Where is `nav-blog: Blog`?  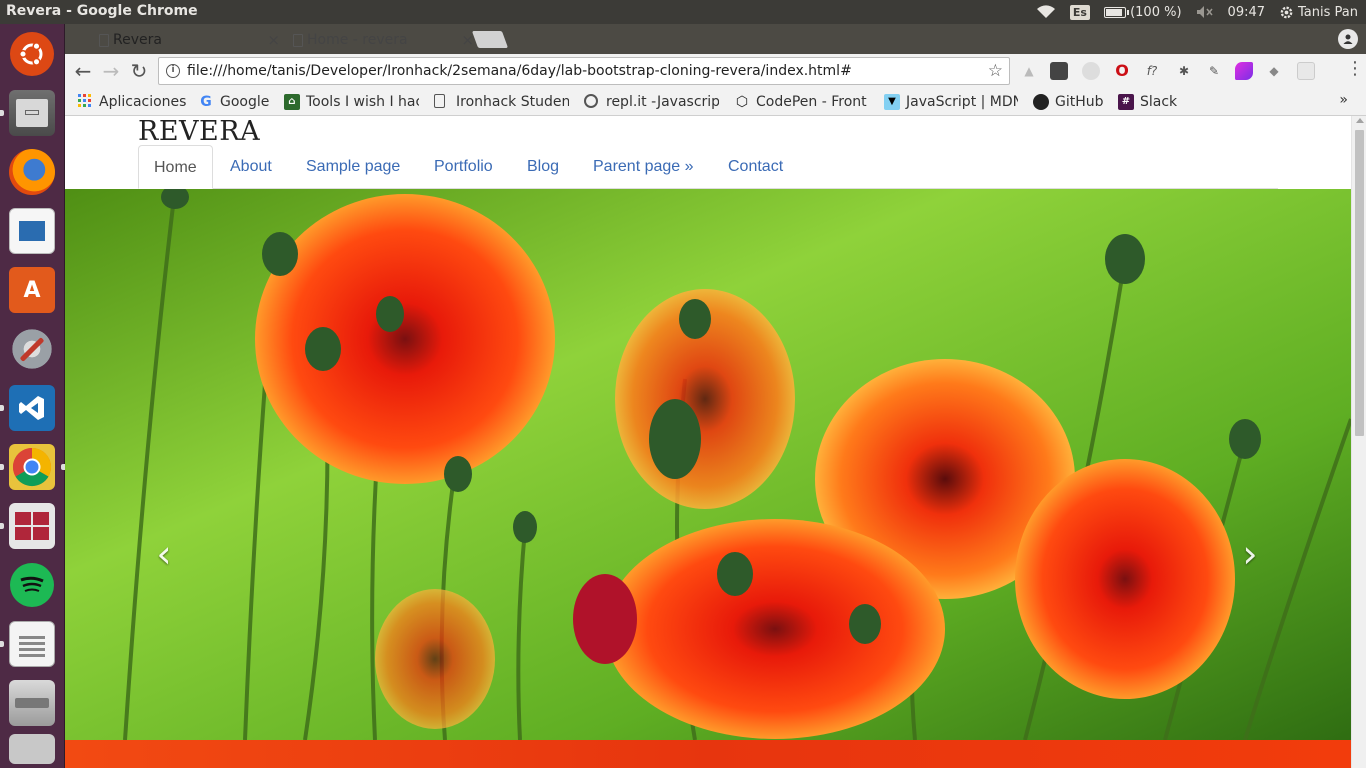 nav-blog: Blog is located at coordinates (543, 167).